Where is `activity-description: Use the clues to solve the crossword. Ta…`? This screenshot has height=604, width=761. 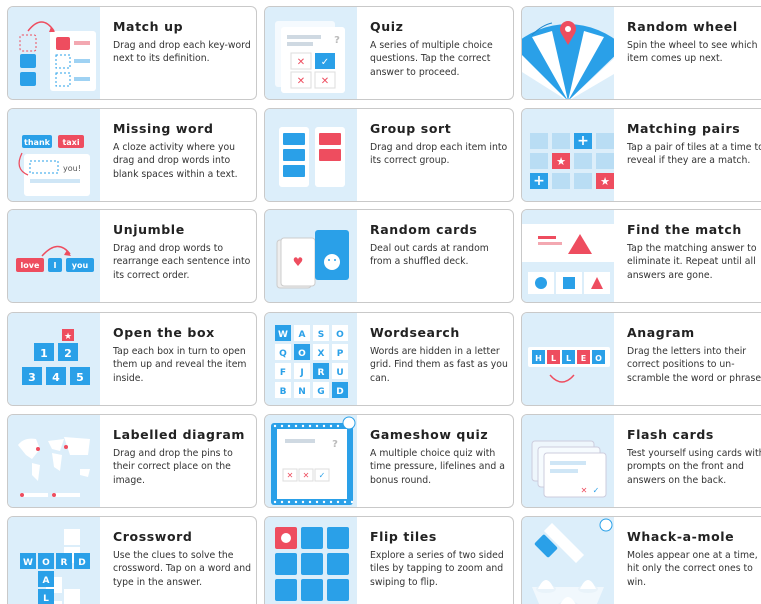 activity-description: Use the clues to solve the crossword. Ta… is located at coordinates (182, 569).